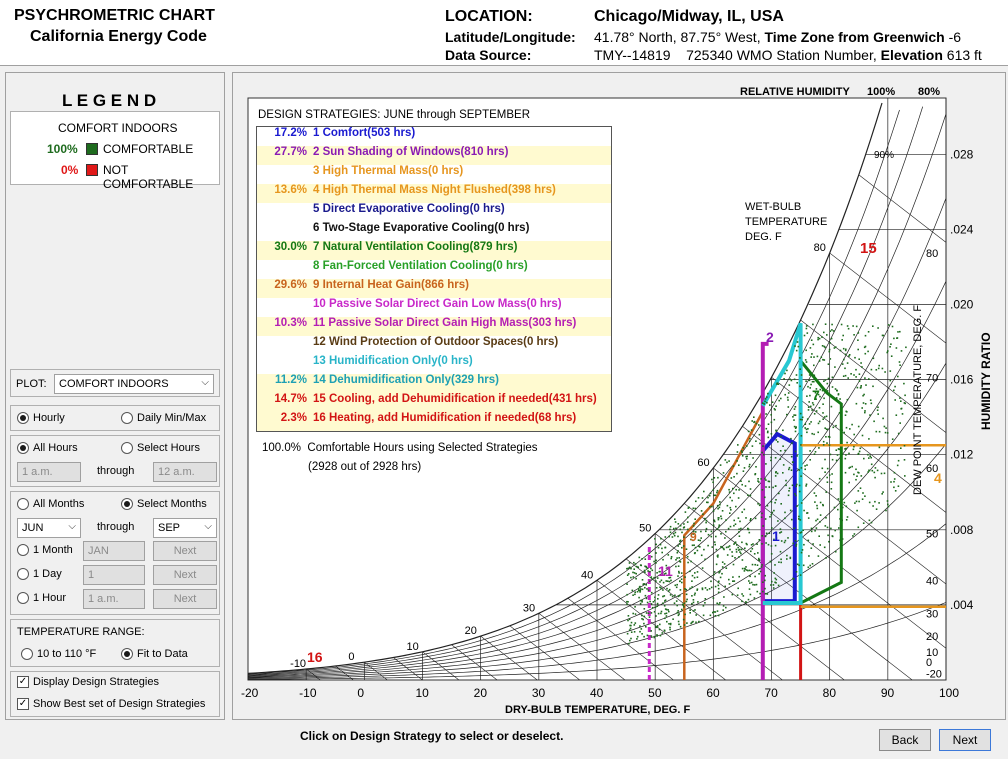  I want to click on strategy-row: 27.7% 2 Sun Shading of Windows(810 hrs), so click(434, 155).